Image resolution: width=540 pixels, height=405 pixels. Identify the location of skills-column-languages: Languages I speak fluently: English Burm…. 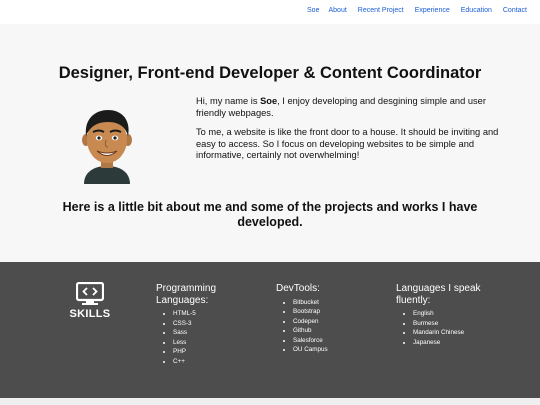
(456, 315).